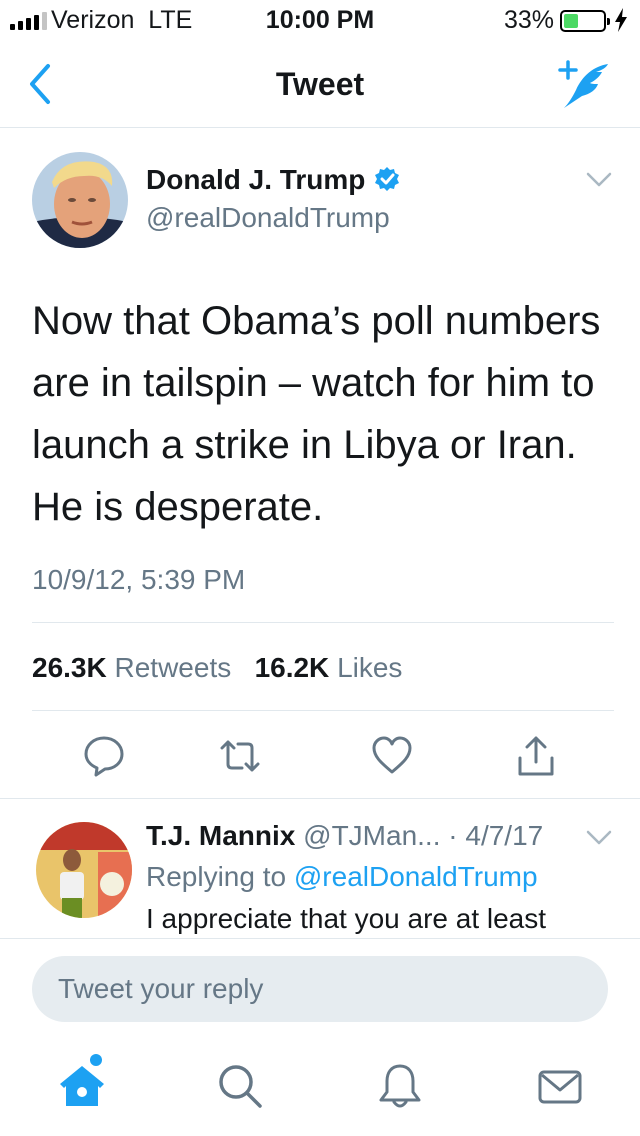 The height and width of the screenshot is (1136, 640). I want to click on reply-header: T.J. Mannix @TJMan... · 4/7/17, so click(344, 836).